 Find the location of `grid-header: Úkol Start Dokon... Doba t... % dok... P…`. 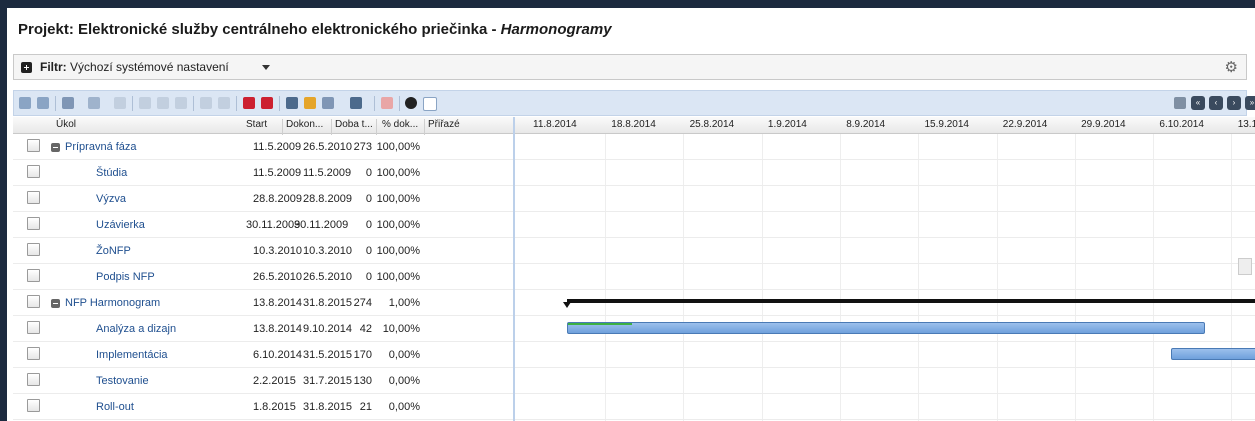

grid-header: Úkol Start Dokon... Doba t... % dok... P… is located at coordinates (263, 126).